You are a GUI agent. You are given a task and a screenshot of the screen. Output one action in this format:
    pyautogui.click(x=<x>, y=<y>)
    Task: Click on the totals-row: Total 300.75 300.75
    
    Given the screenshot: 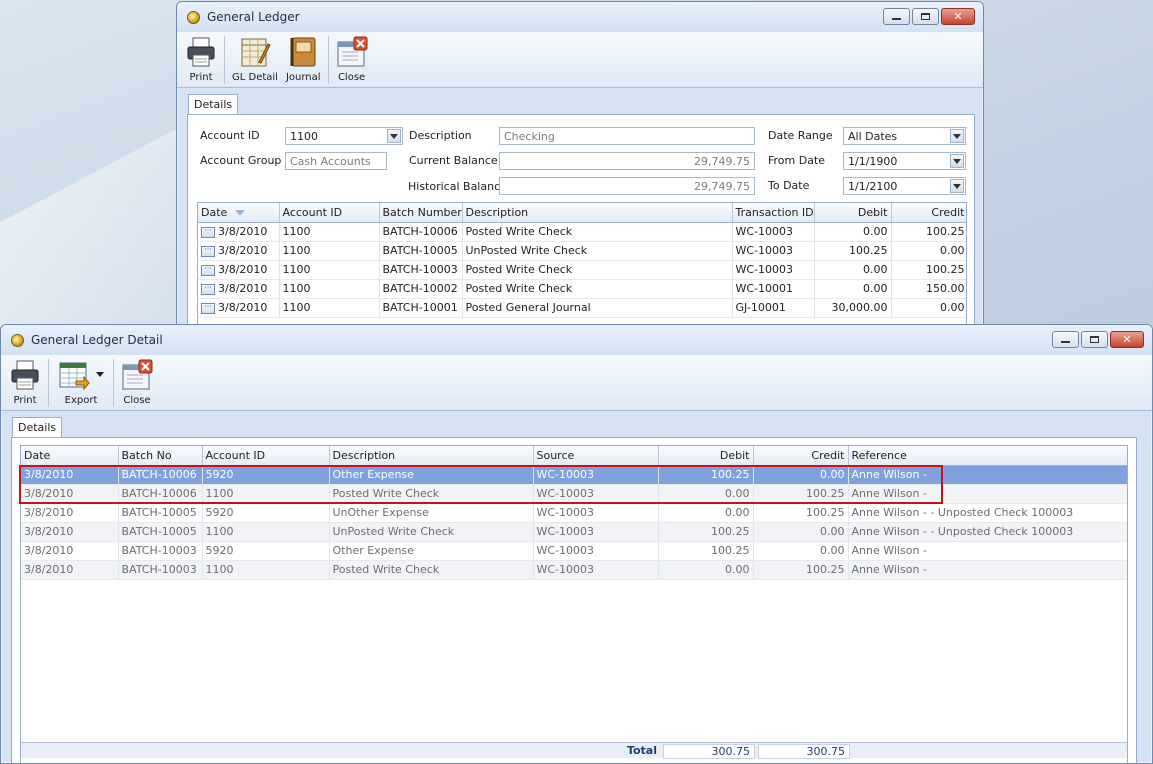 What is the action you would take?
    pyautogui.click(x=574, y=750)
    